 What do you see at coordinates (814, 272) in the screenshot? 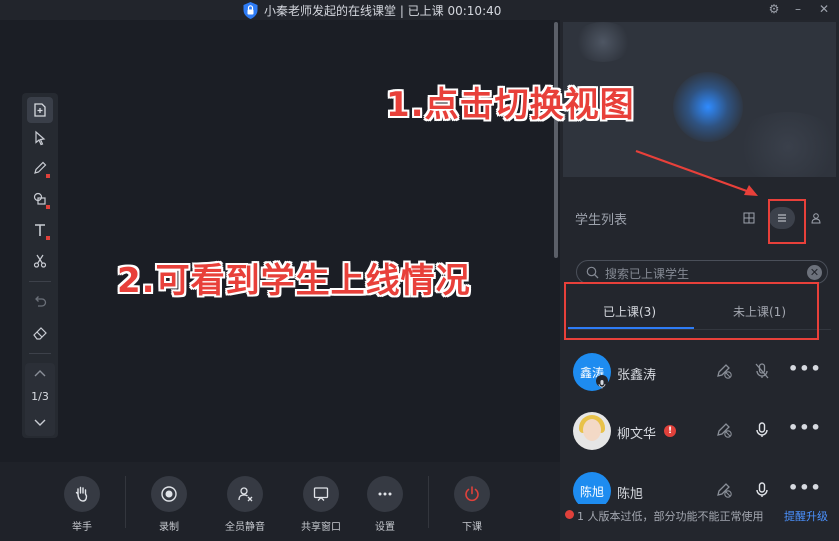
I see `clear-icon: ✕` at bounding box center [814, 272].